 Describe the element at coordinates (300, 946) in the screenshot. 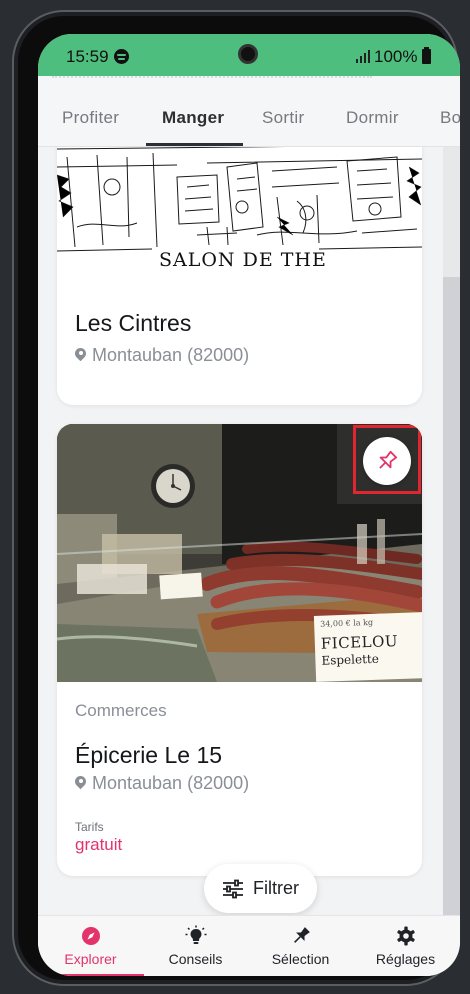

I see `nav-selection: Sélection` at that location.